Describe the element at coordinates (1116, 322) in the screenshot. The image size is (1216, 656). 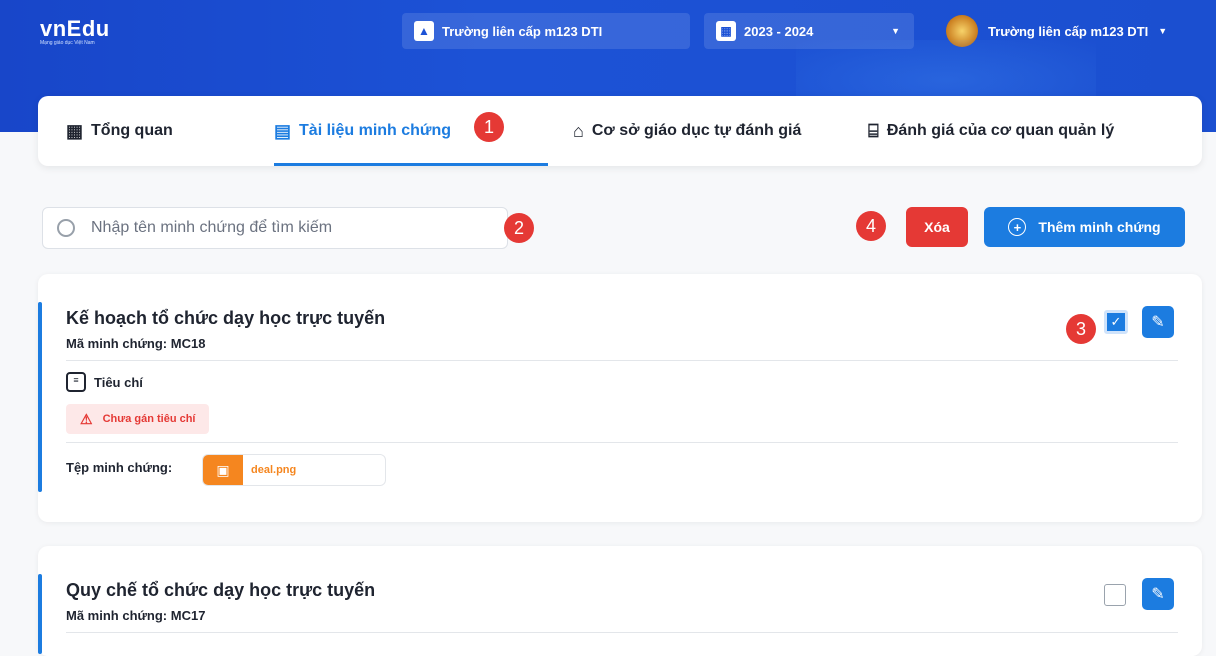
I see `select-checkbox: ✓` at that location.